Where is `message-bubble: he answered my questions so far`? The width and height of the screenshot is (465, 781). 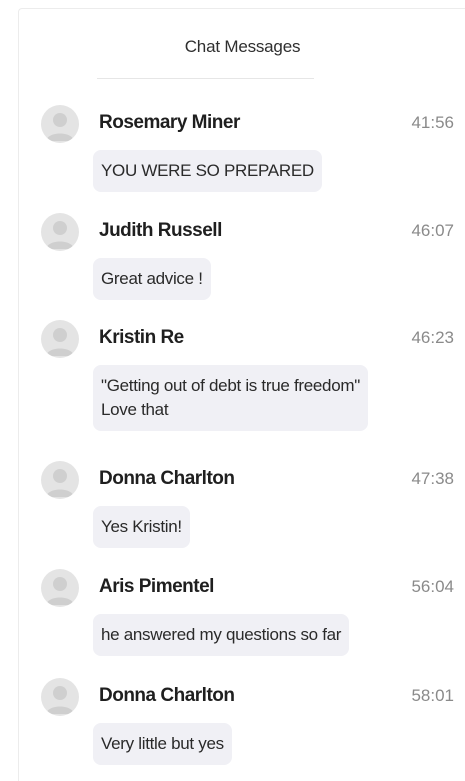 message-bubble: he answered my questions so far is located at coordinates (221, 635).